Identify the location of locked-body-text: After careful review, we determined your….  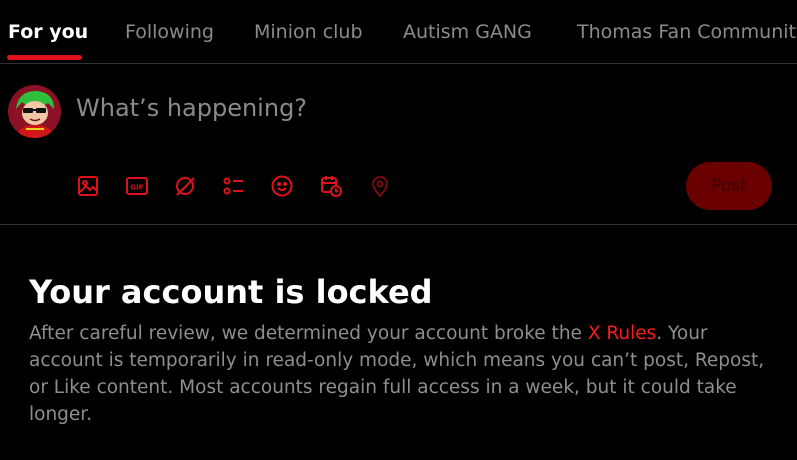
(308, 333).